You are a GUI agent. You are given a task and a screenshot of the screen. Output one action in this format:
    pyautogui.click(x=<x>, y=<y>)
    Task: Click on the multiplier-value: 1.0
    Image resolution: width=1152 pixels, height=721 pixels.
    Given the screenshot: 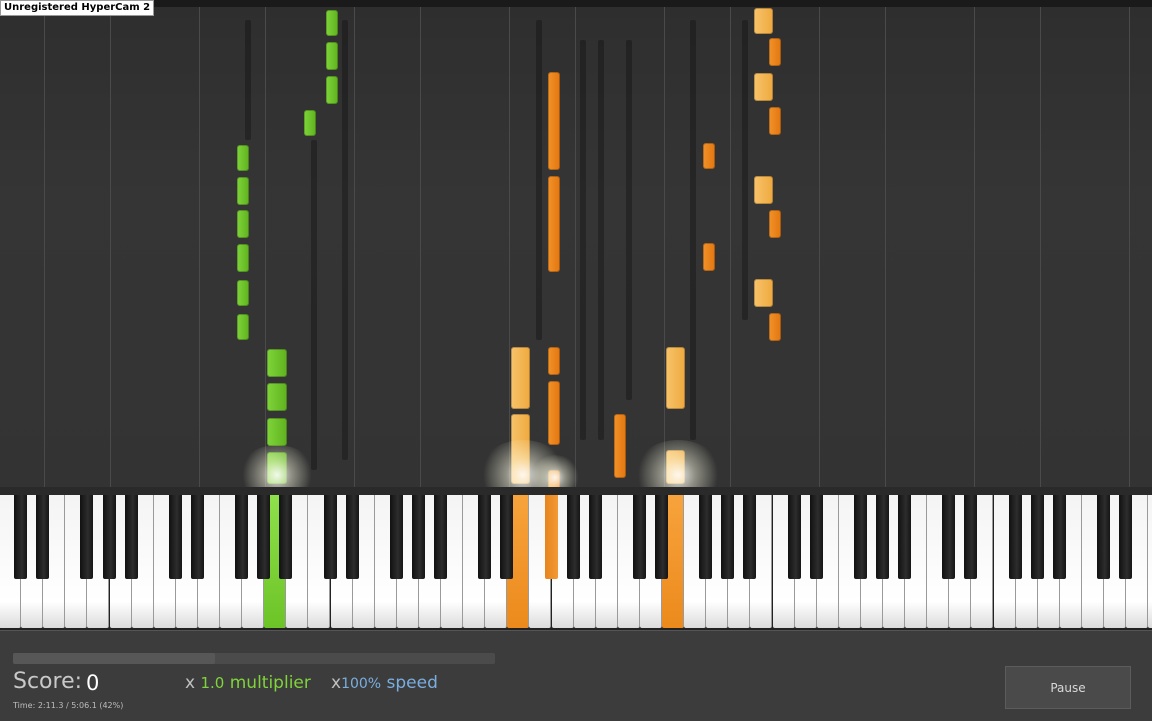 What is the action you would take?
    pyautogui.click(x=212, y=683)
    